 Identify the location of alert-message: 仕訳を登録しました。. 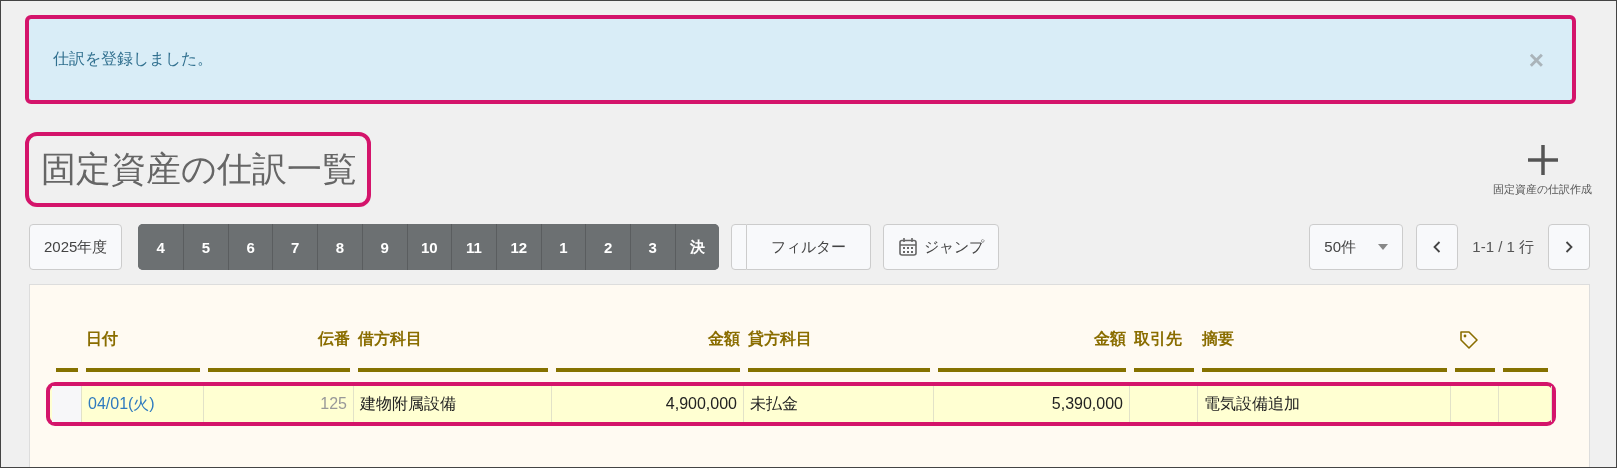
(133, 59).